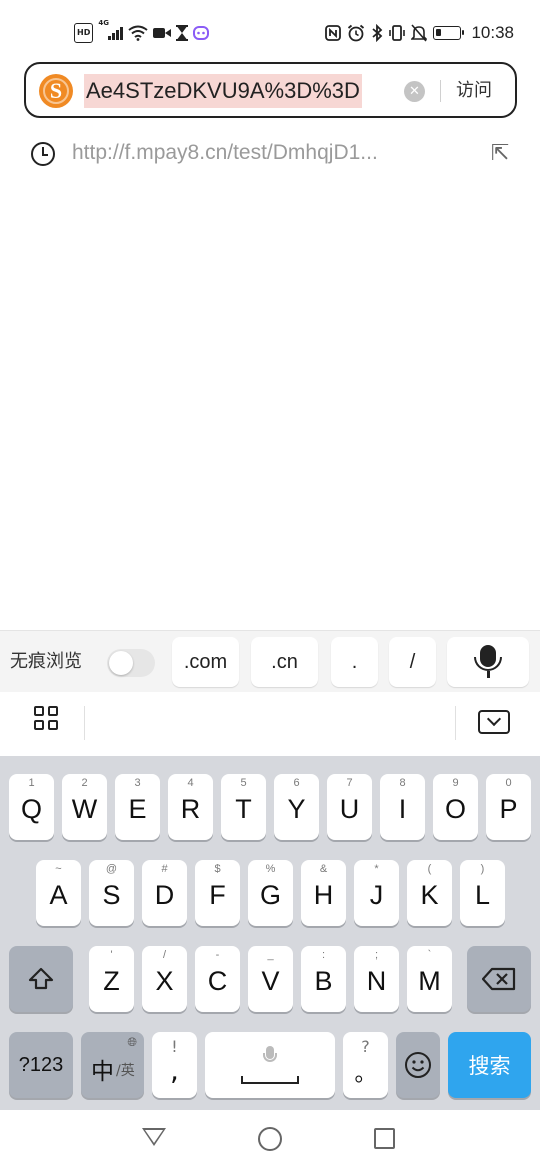  I want to click on logo-letter: S, so click(56, 90).